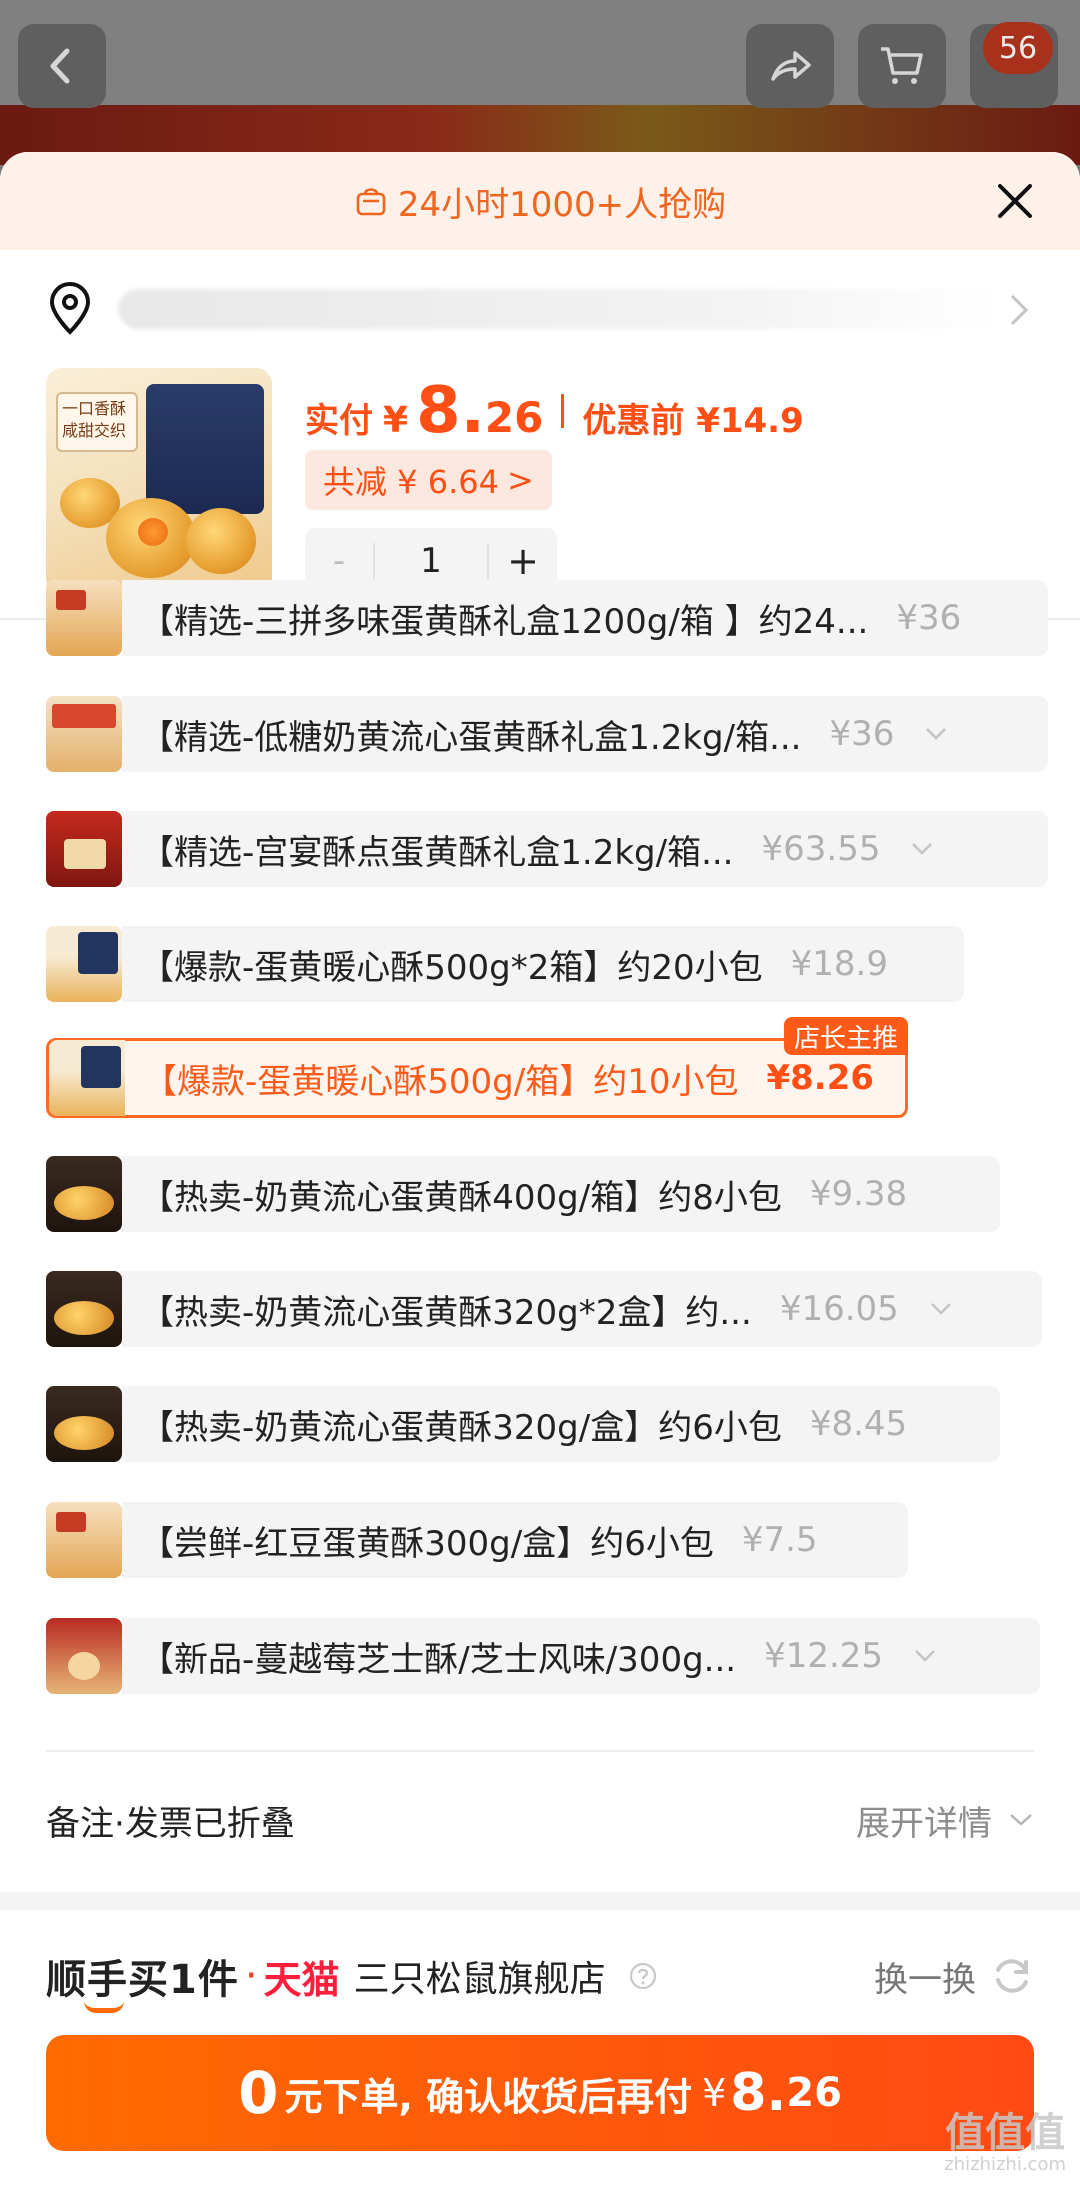  I want to click on variant-option: 【热卖-奶黄流心蛋黄酥400g/箱】约8小包 ¥9.38, so click(523, 1194).